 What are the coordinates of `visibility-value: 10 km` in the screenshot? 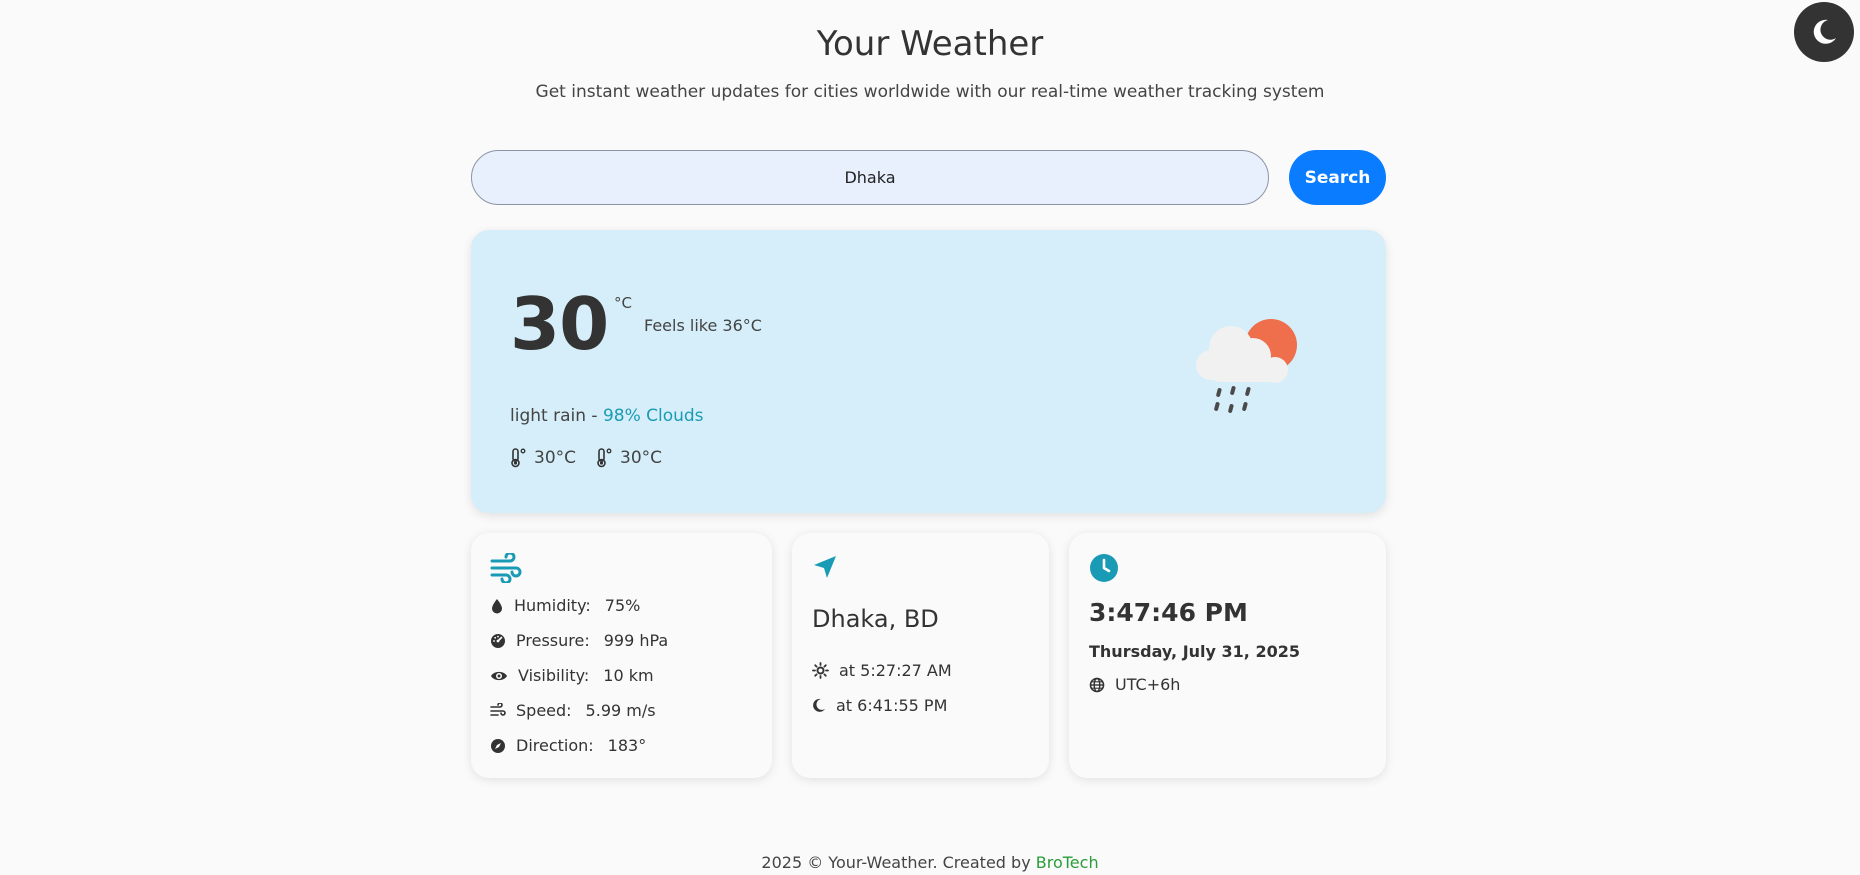 It's located at (628, 675).